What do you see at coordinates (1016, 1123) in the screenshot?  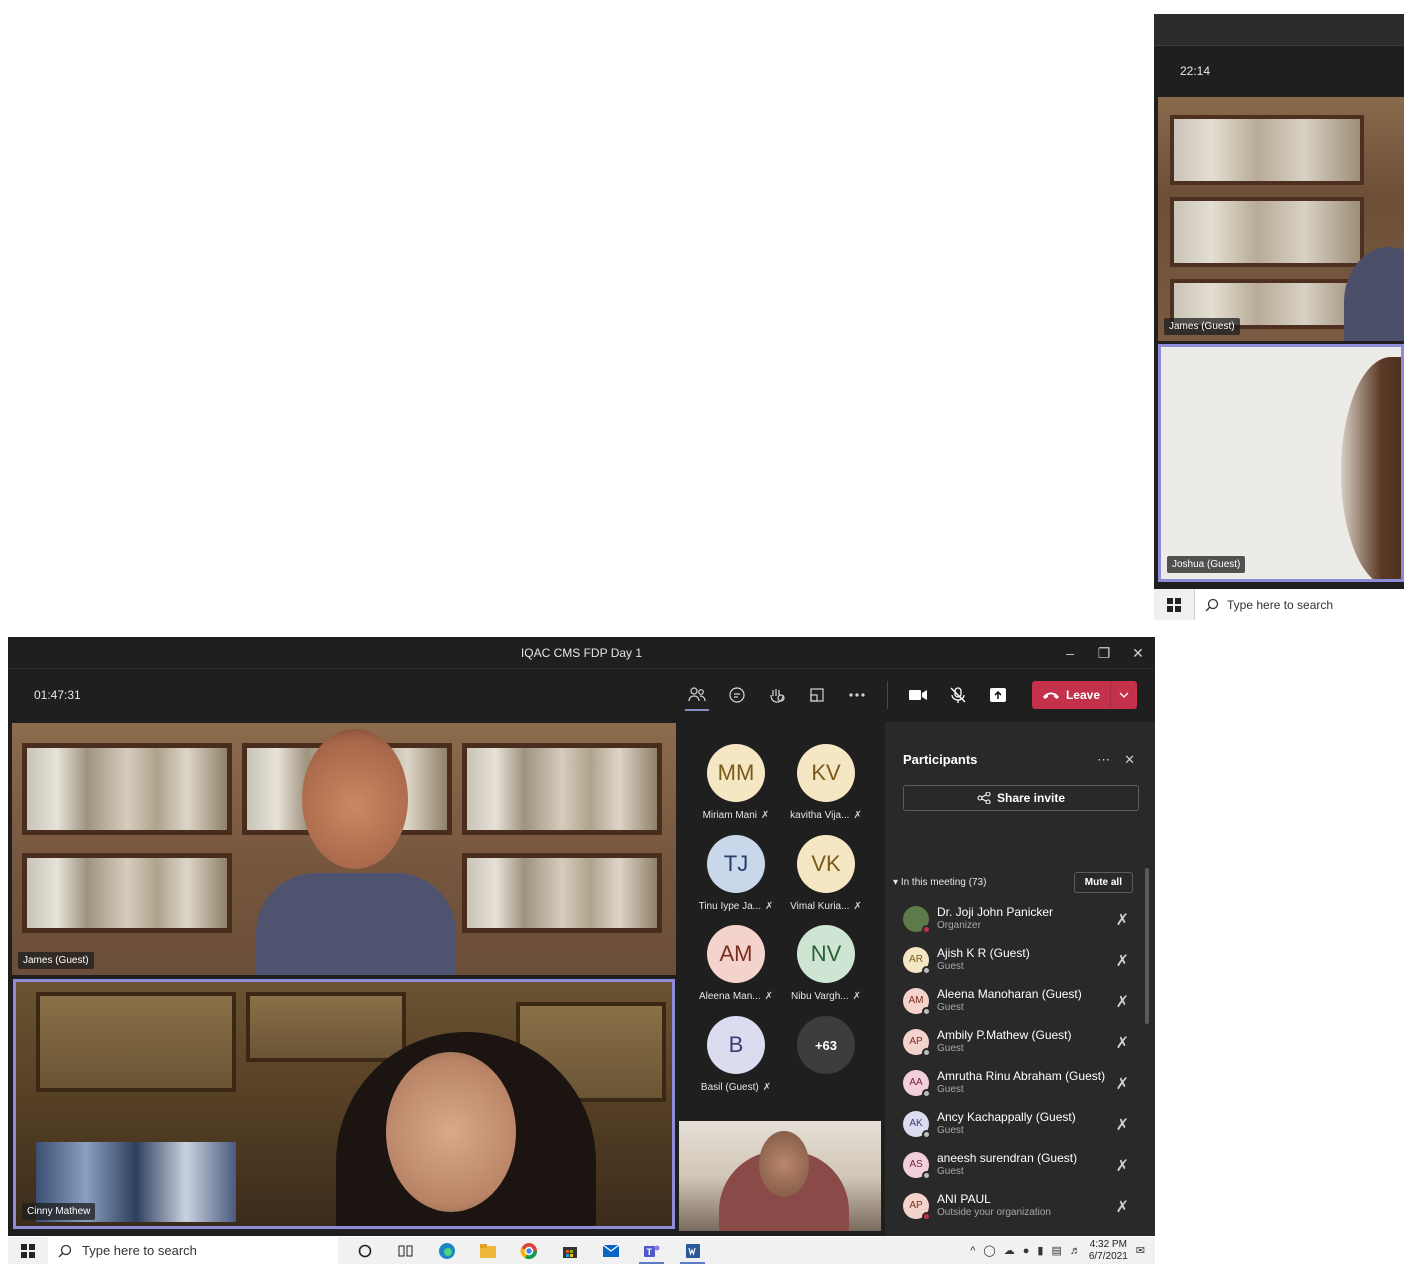 I see `list-item: AK Ancy Kachappally (Guest) Guest ✗` at bounding box center [1016, 1123].